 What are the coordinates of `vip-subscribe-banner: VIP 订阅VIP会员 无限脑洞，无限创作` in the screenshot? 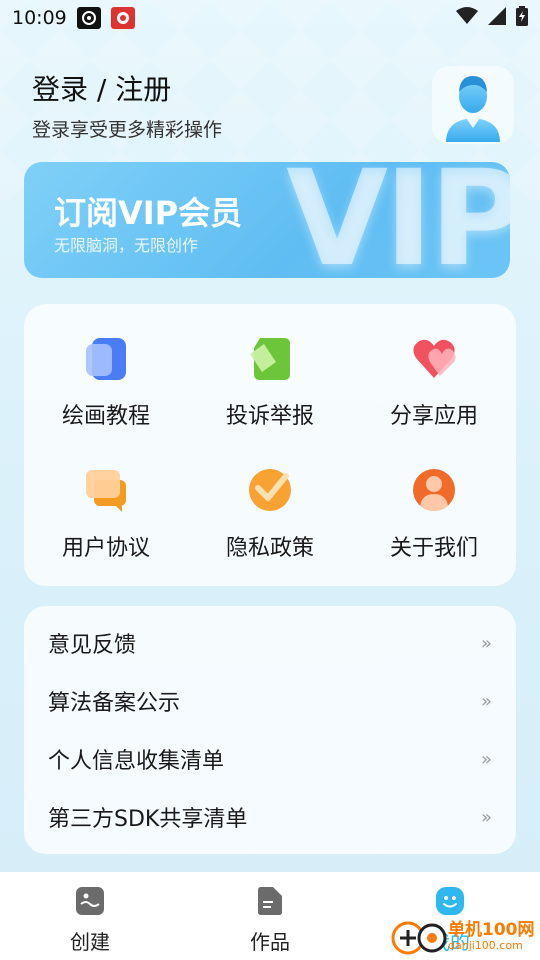 It's located at (267, 220).